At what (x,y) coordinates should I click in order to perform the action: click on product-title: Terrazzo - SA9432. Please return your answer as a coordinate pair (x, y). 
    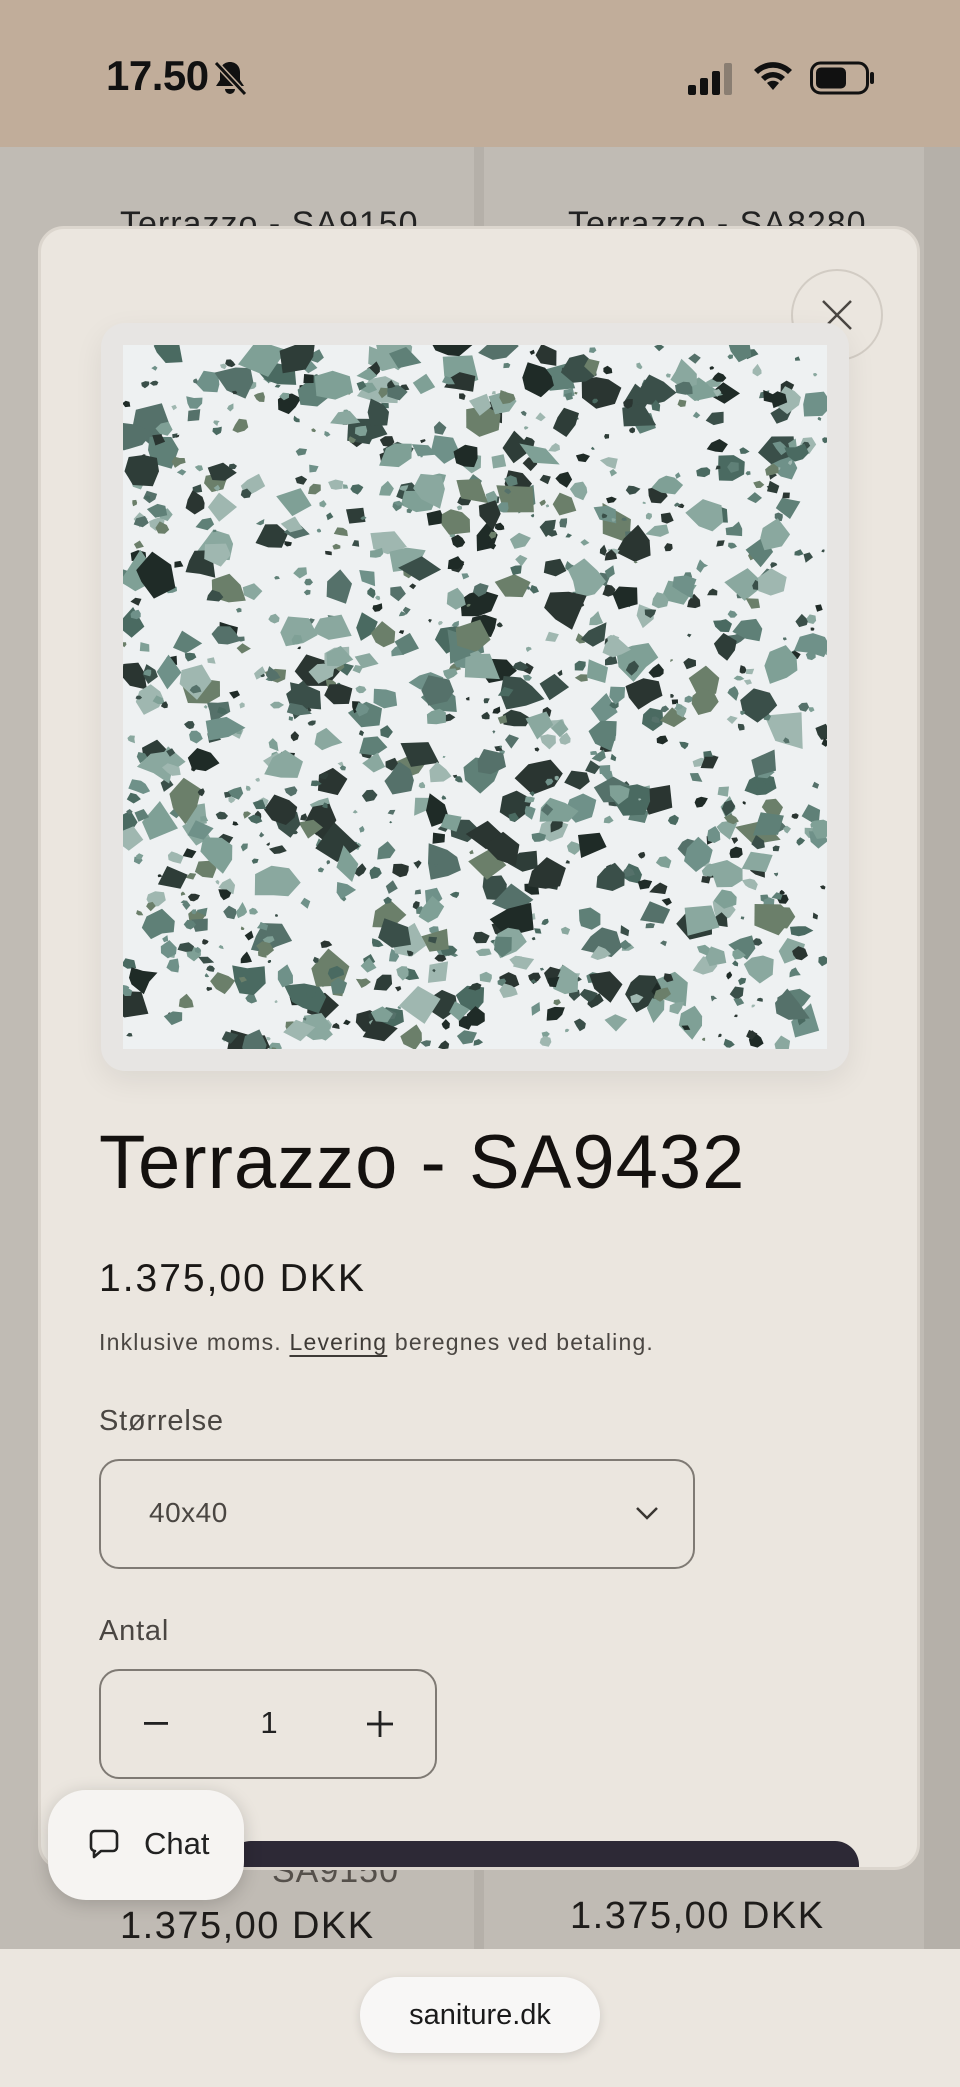
    Looking at the image, I should click on (422, 1162).